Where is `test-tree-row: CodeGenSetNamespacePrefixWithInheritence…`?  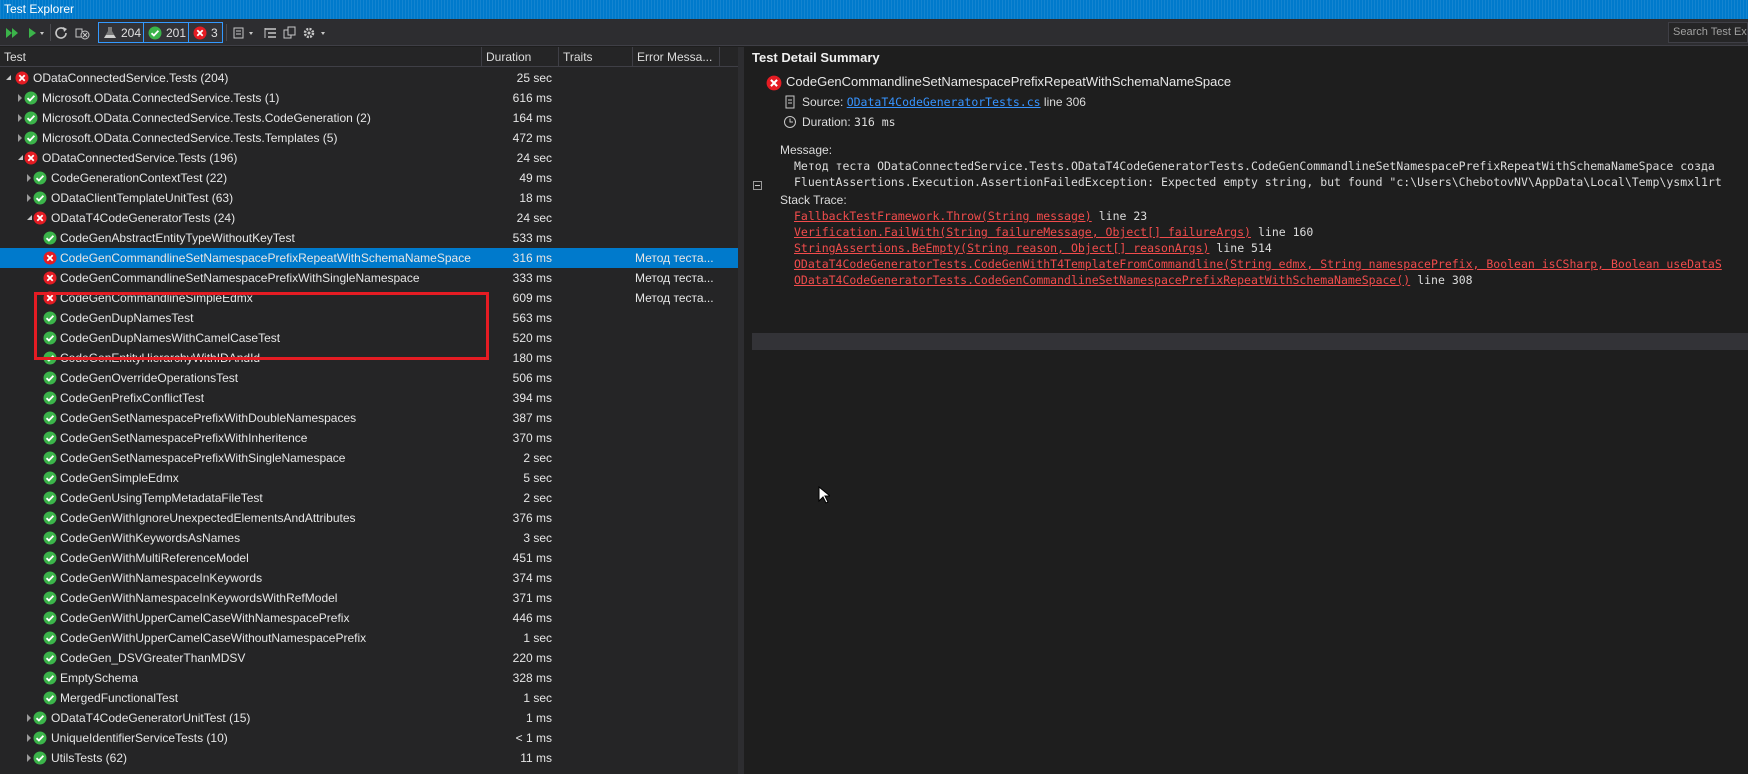 test-tree-row: CodeGenSetNamespacePrefixWithInheritence… is located at coordinates (369, 438).